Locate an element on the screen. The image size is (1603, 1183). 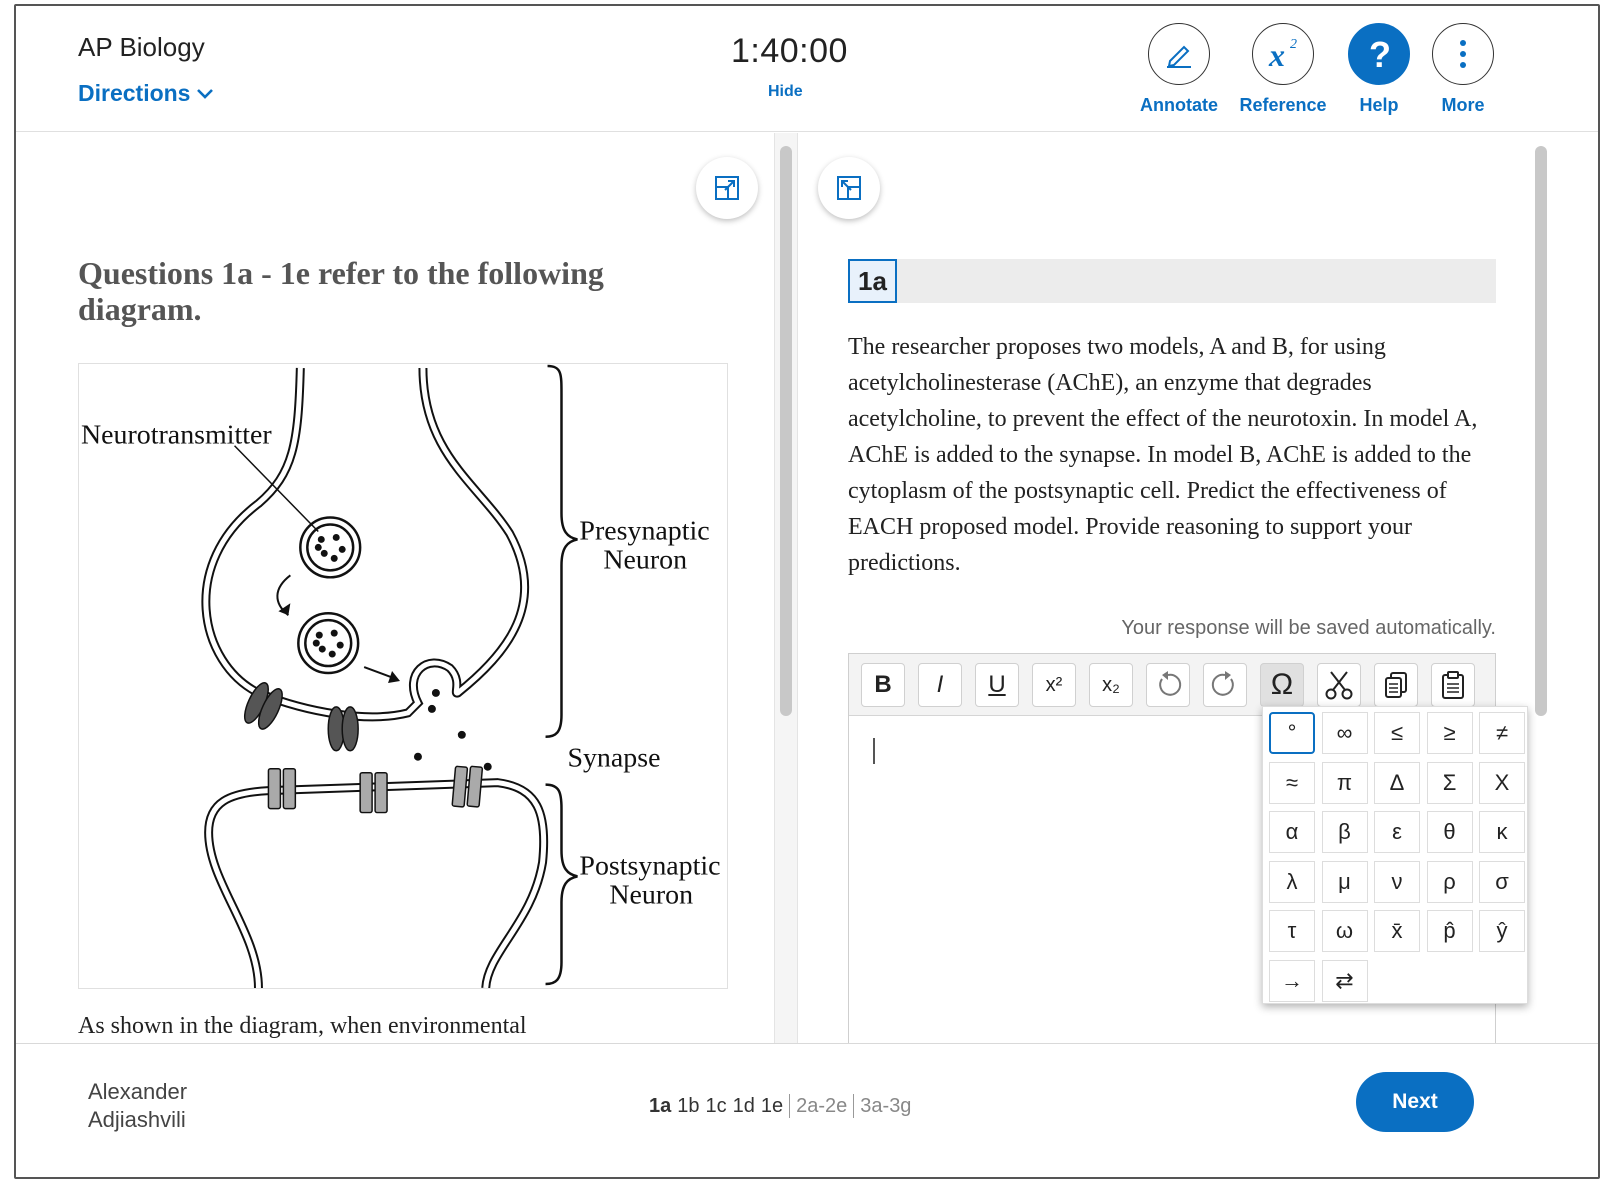
more-button: More is located at coordinates (1463, 69).